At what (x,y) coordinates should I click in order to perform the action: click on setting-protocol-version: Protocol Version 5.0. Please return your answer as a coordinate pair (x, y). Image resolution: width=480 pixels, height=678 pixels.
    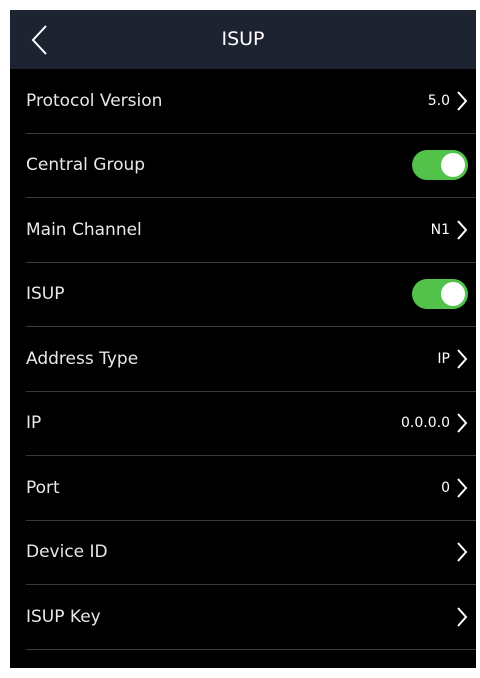
    Looking at the image, I should click on (251, 101).